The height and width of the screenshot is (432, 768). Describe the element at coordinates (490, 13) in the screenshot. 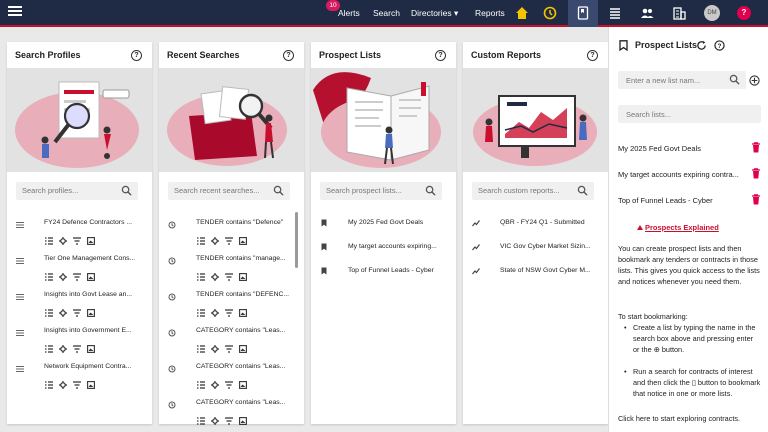

I see `nav-reports: Reports` at that location.